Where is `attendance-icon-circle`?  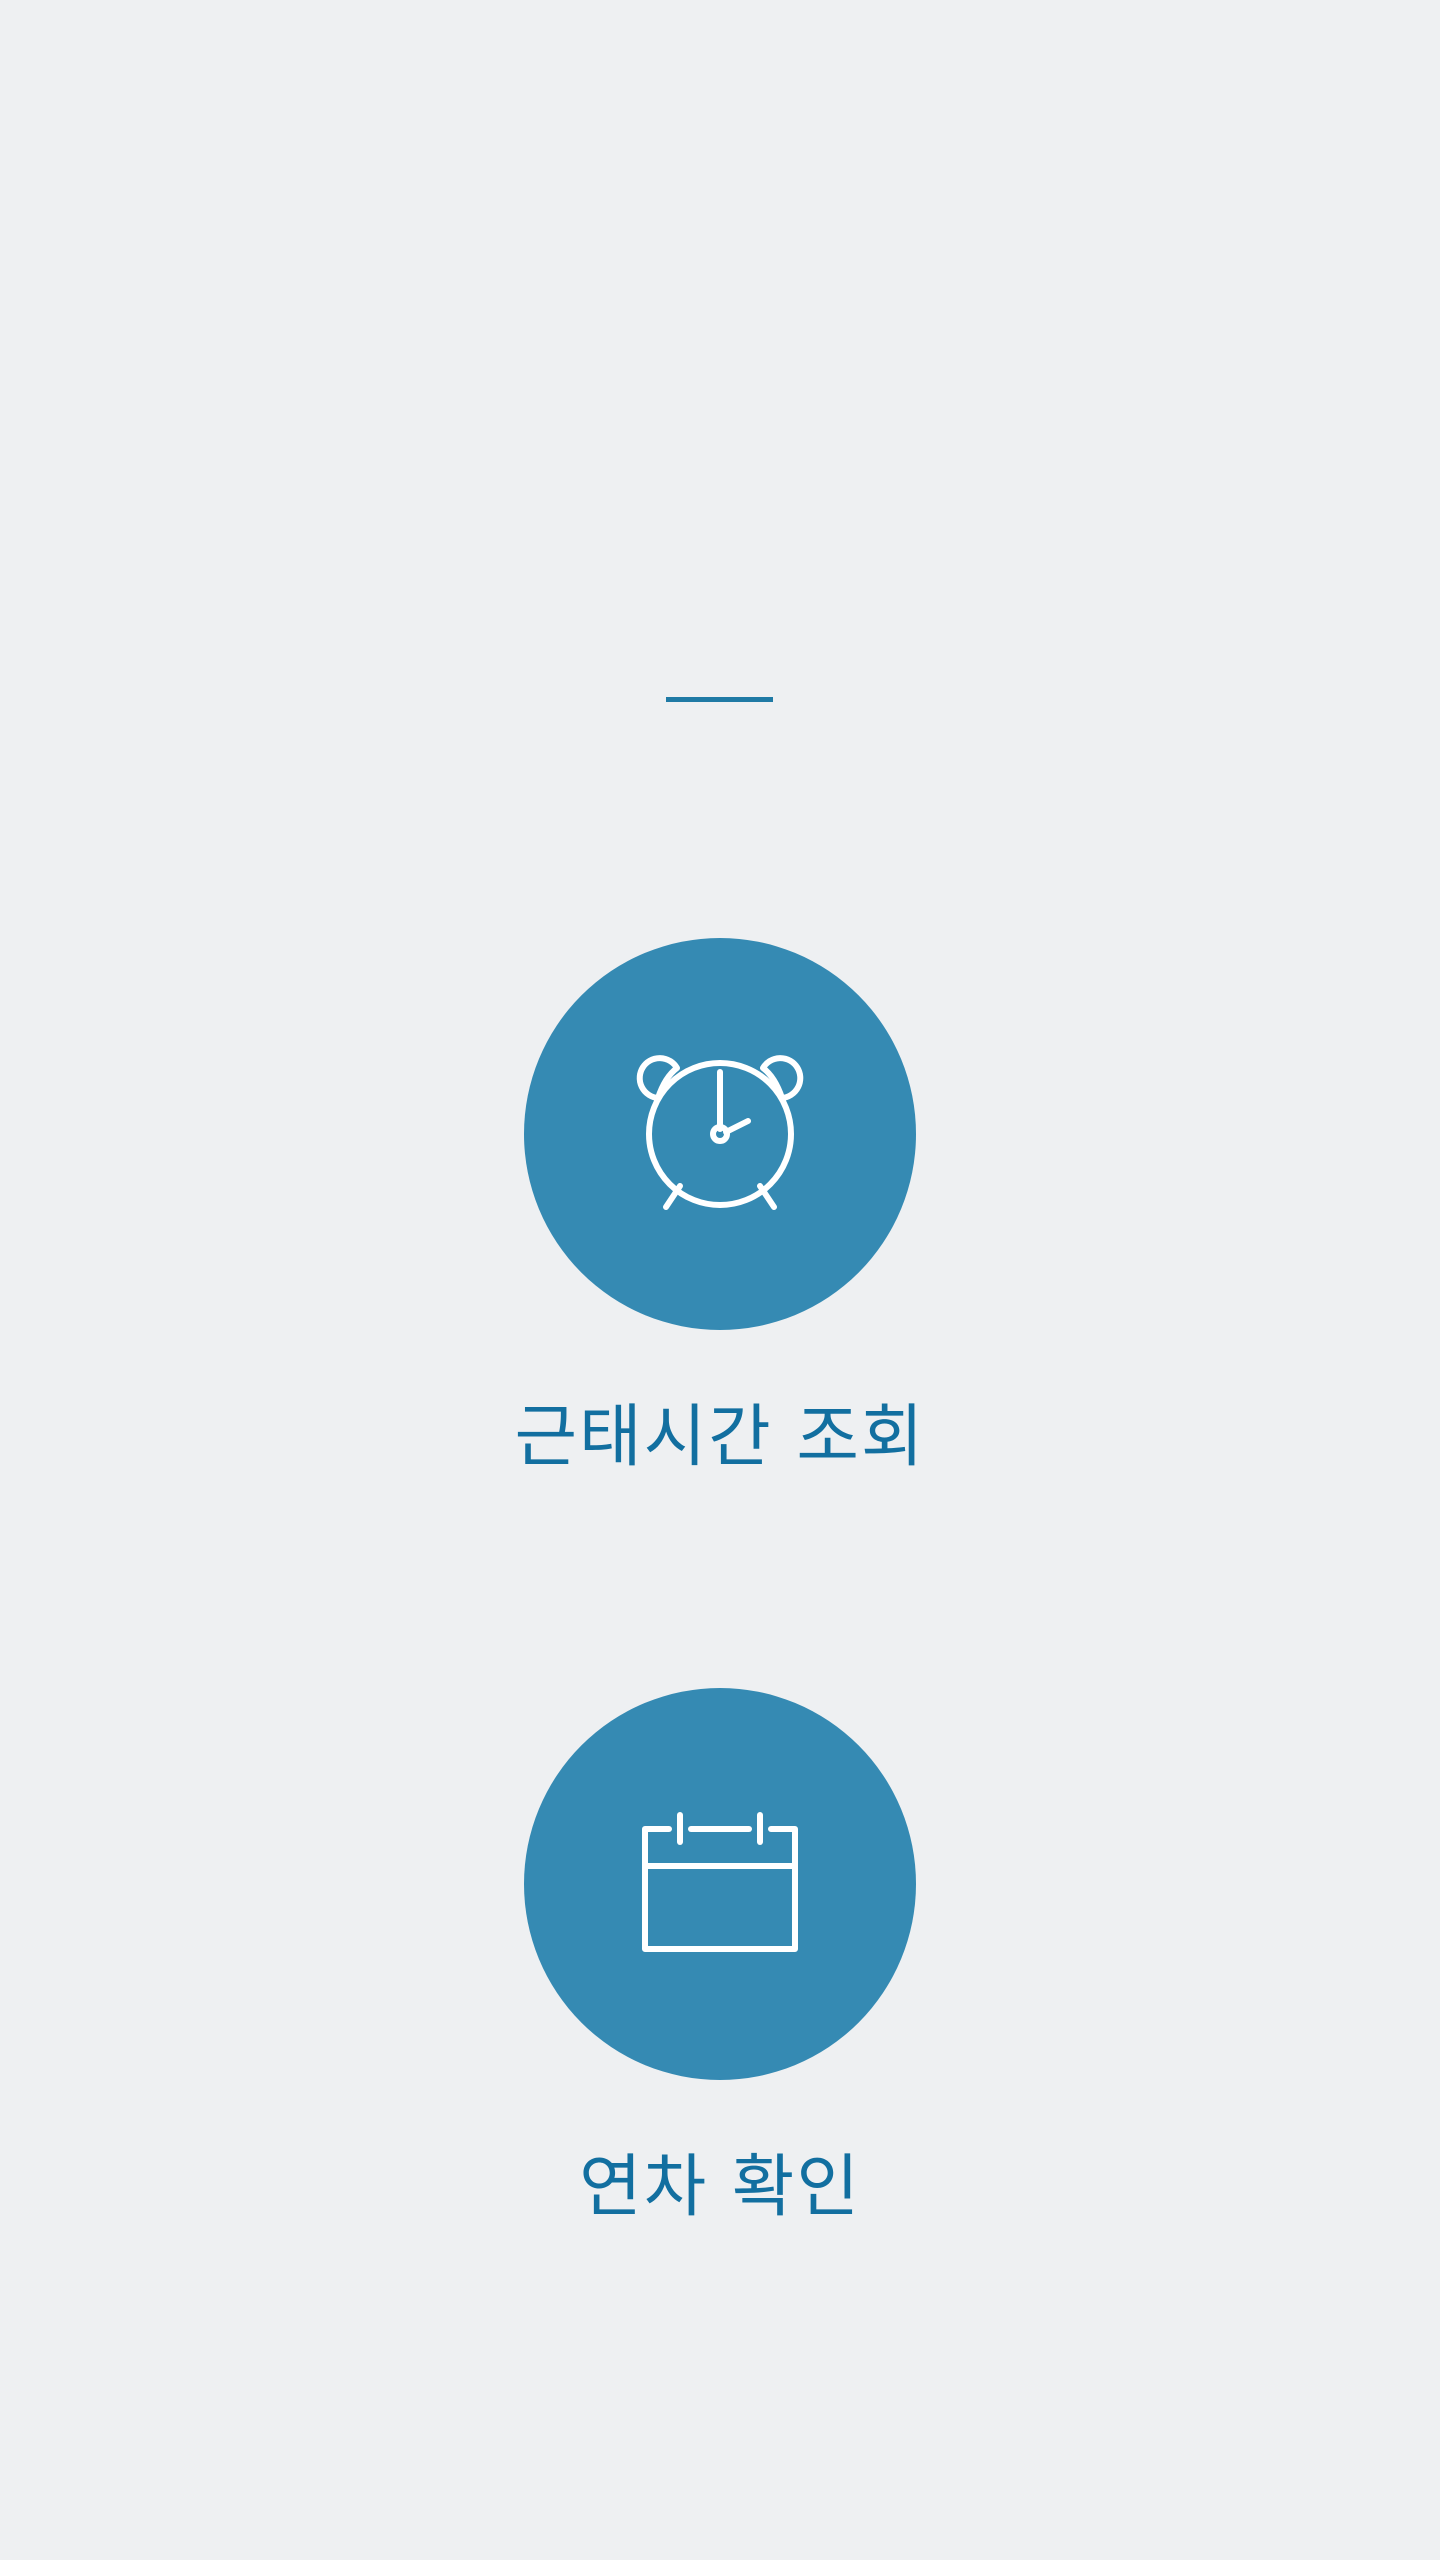
attendance-icon-circle is located at coordinates (720, 1134).